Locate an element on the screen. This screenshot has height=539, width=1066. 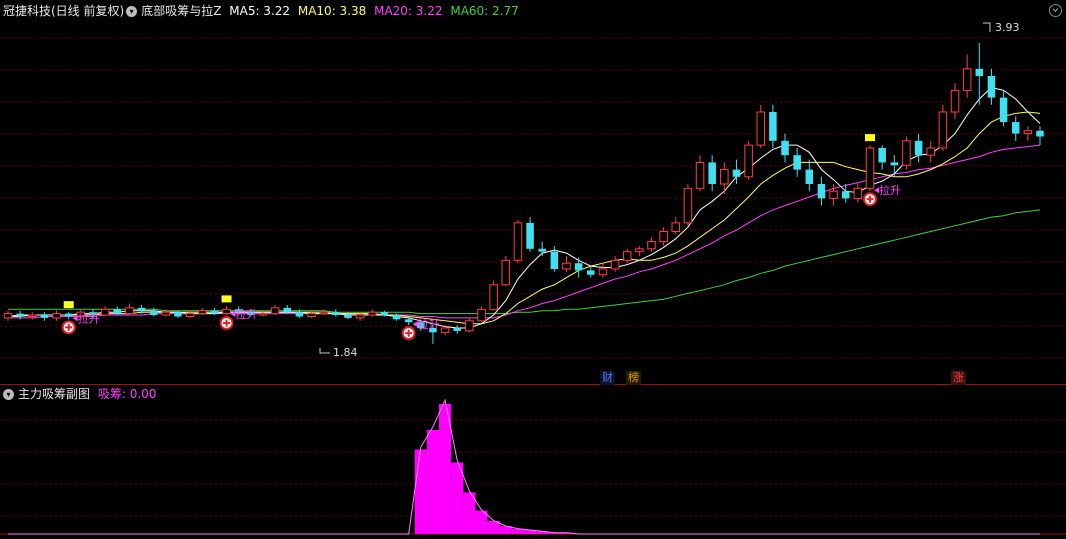
ma10-value: MA10: 3.38 is located at coordinates (332, 11).